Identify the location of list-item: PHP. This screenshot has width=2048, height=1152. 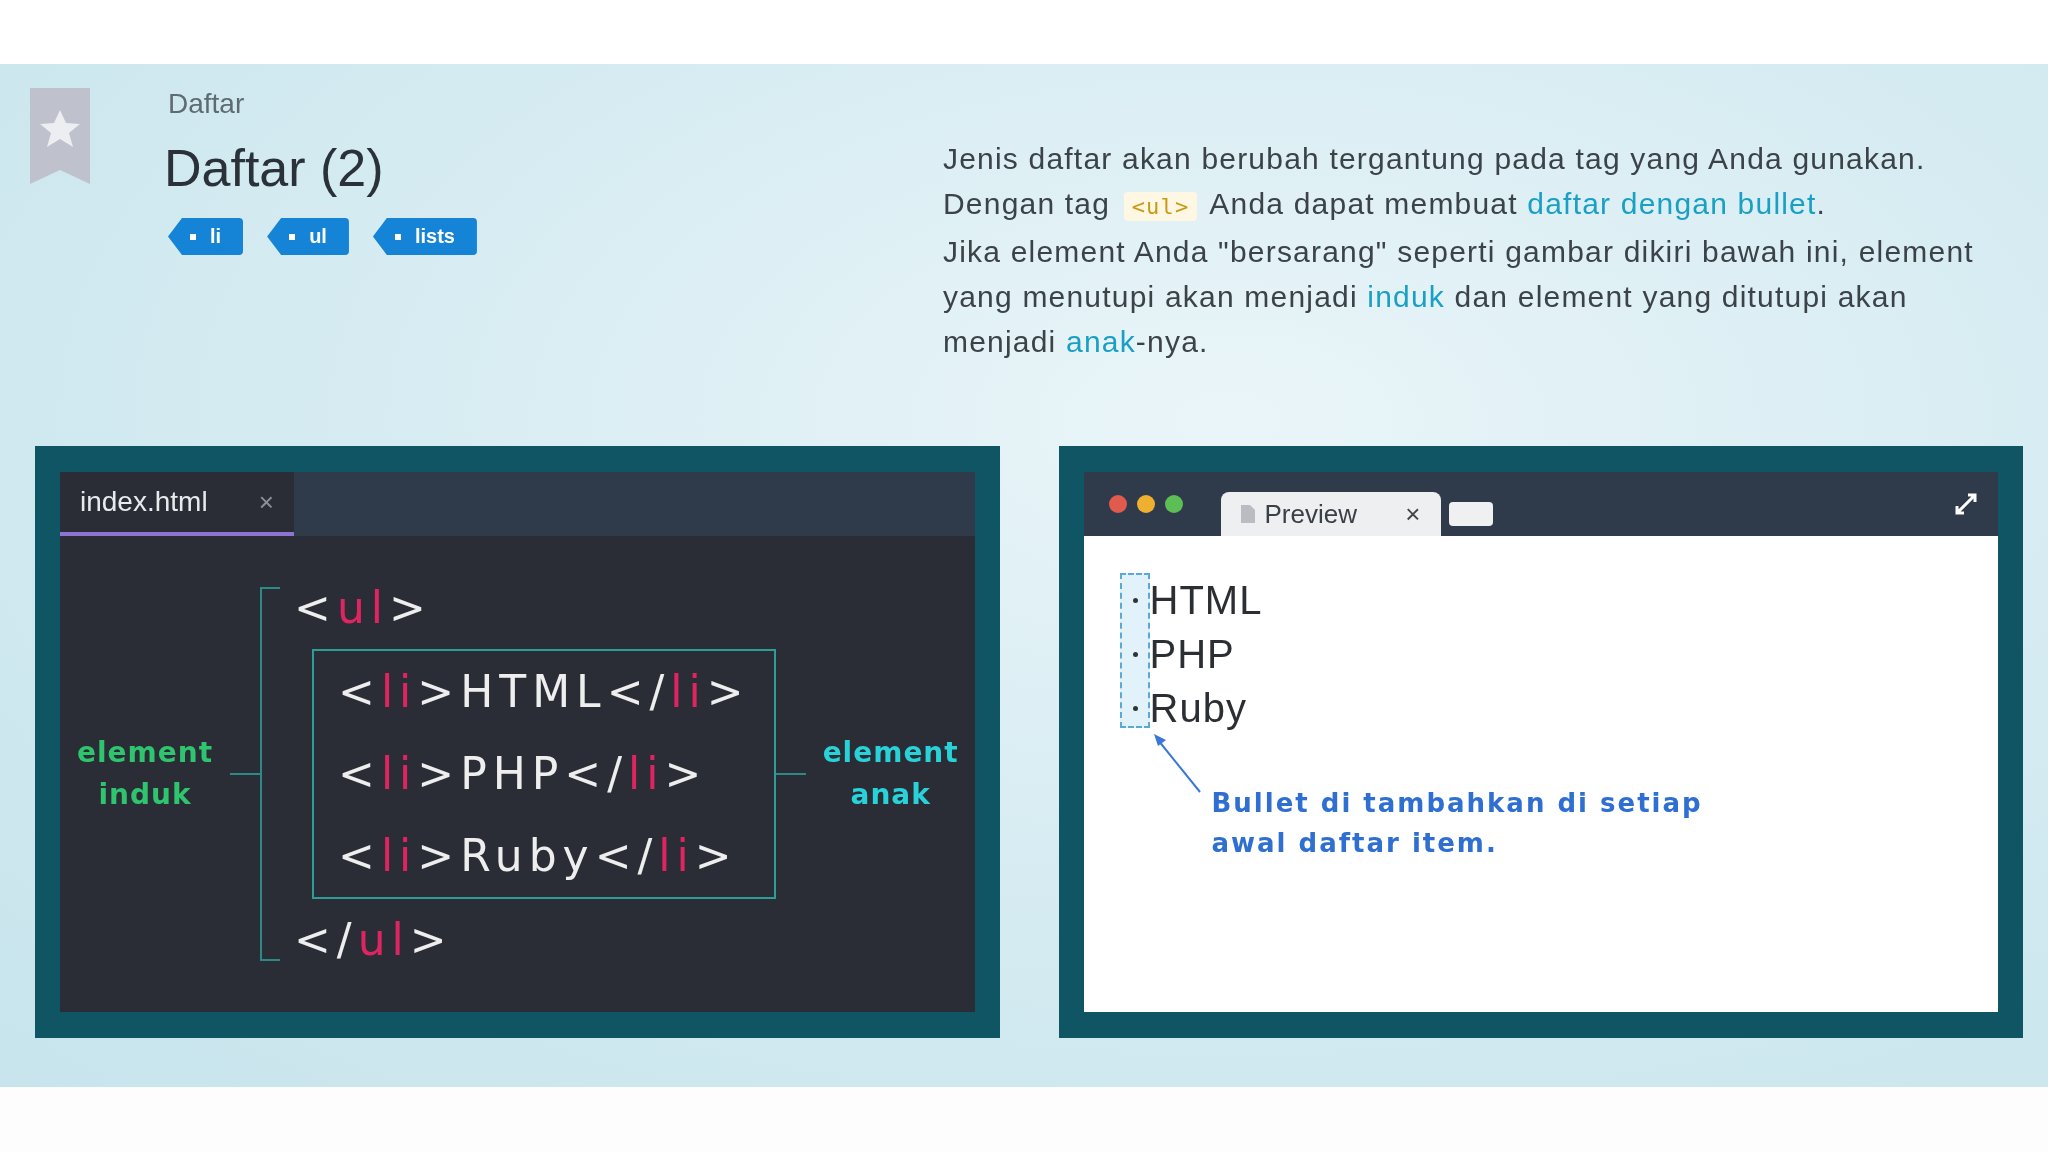
(1192, 654).